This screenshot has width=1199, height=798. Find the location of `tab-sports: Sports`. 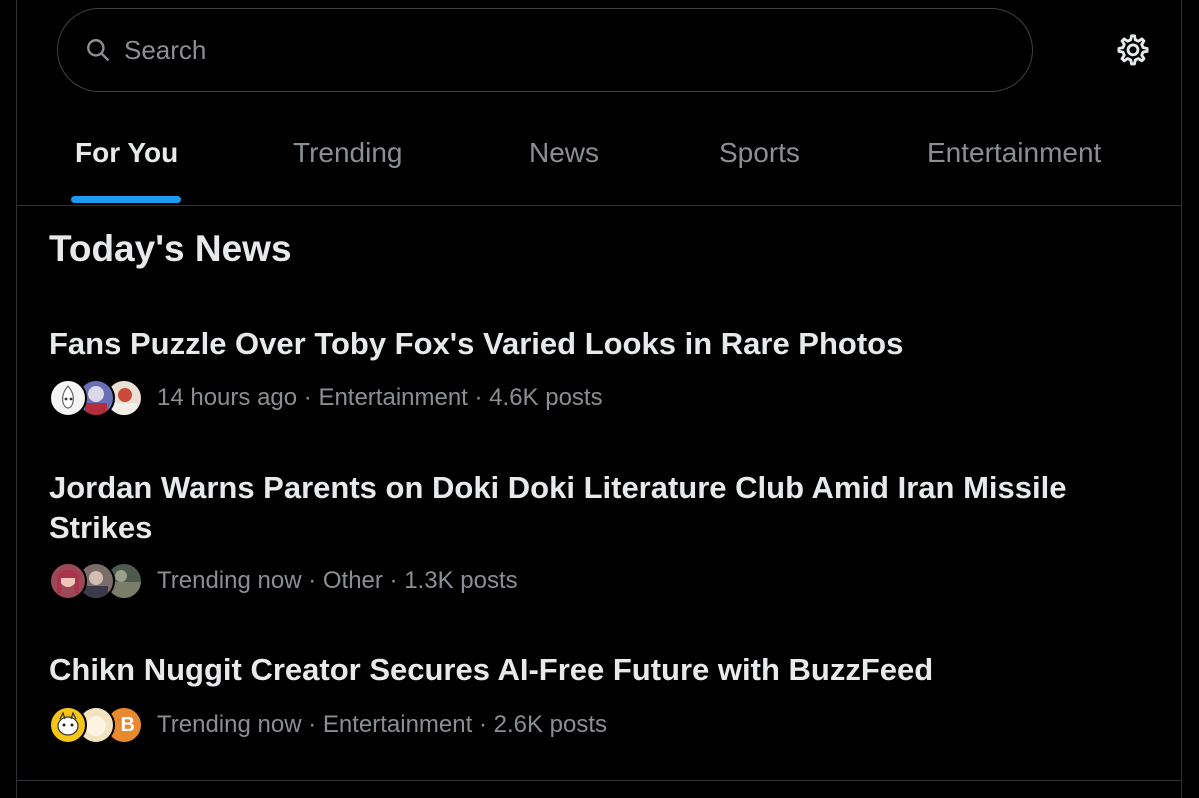

tab-sports: Sports is located at coordinates (769, 157).